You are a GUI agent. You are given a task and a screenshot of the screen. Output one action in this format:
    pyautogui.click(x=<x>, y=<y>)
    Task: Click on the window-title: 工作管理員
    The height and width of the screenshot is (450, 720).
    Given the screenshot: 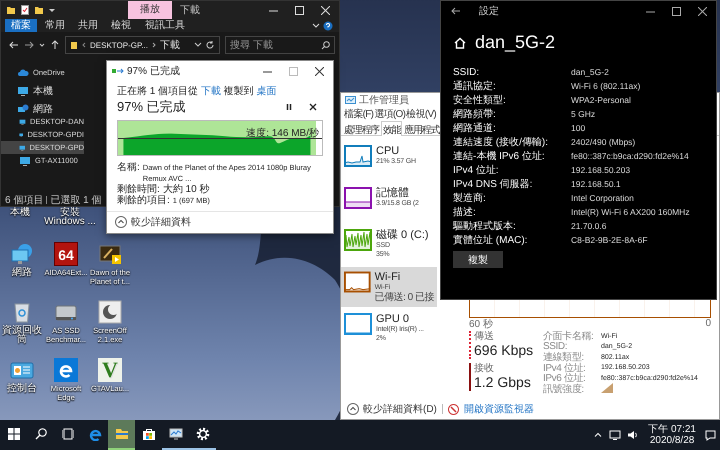 What is the action you would take?
    pyautogui.click(x=384, y=100)
    